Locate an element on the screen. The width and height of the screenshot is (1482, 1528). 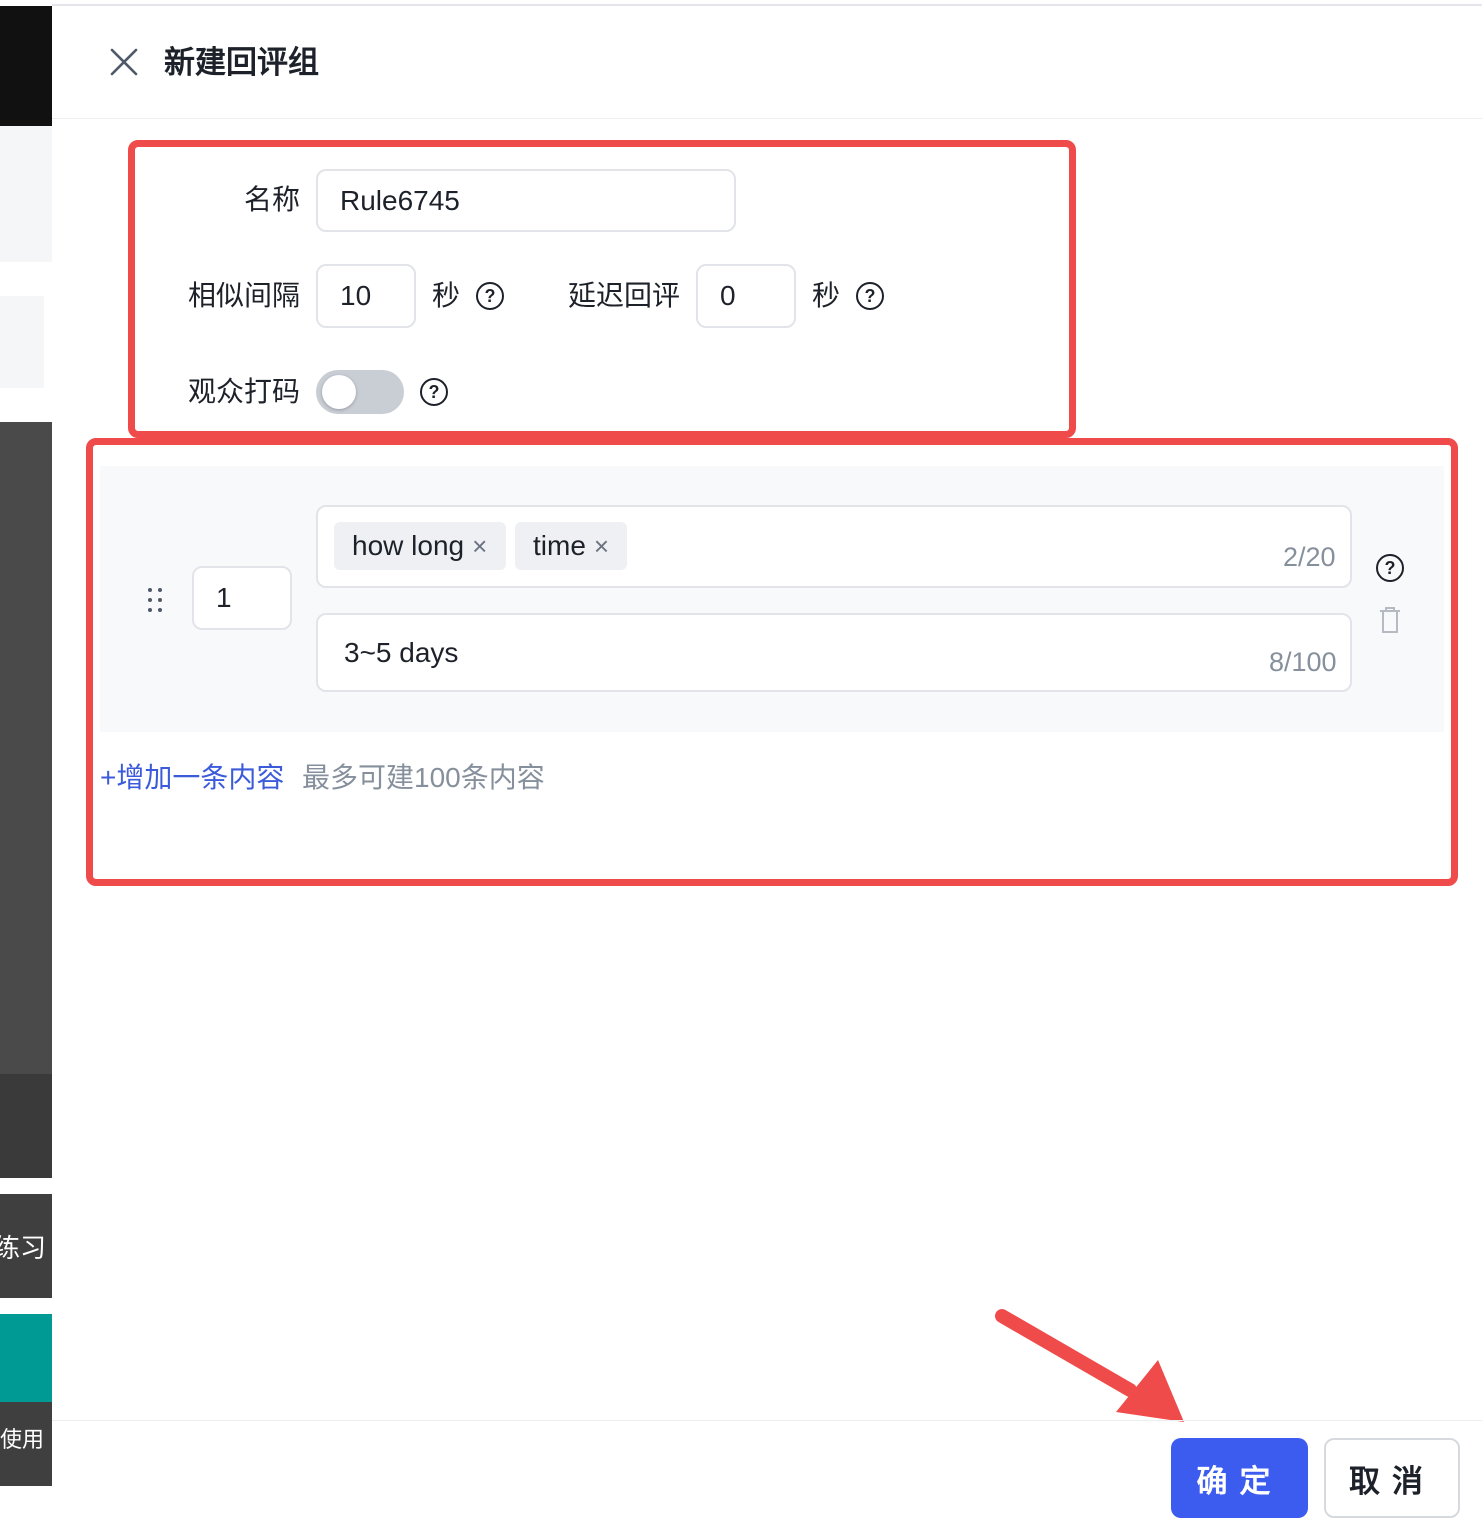
bg-practice-label: 练习 is located at coordinates (23, 1248).